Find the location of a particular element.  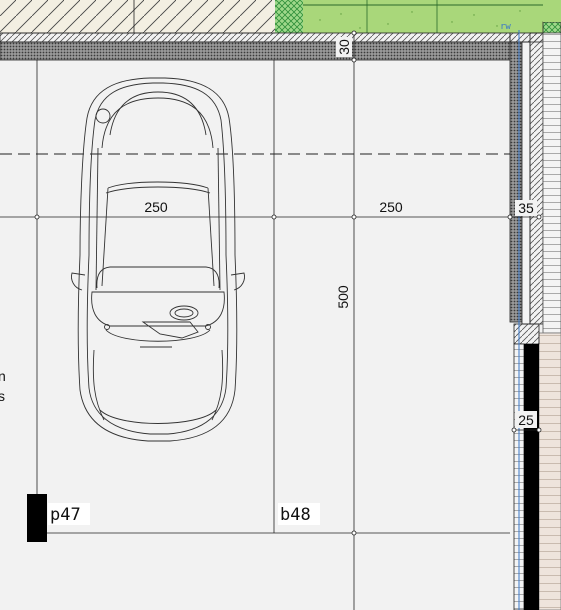

space-label-left: p47 is located at coordinates (69, 514).